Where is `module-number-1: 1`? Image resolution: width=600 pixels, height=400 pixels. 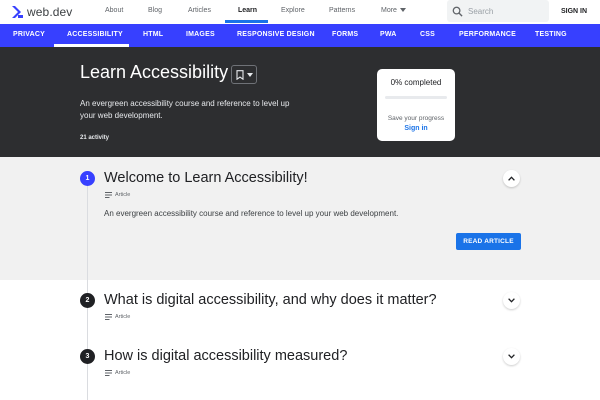
module-number-1: 1 is located at coordinates (87, 178).